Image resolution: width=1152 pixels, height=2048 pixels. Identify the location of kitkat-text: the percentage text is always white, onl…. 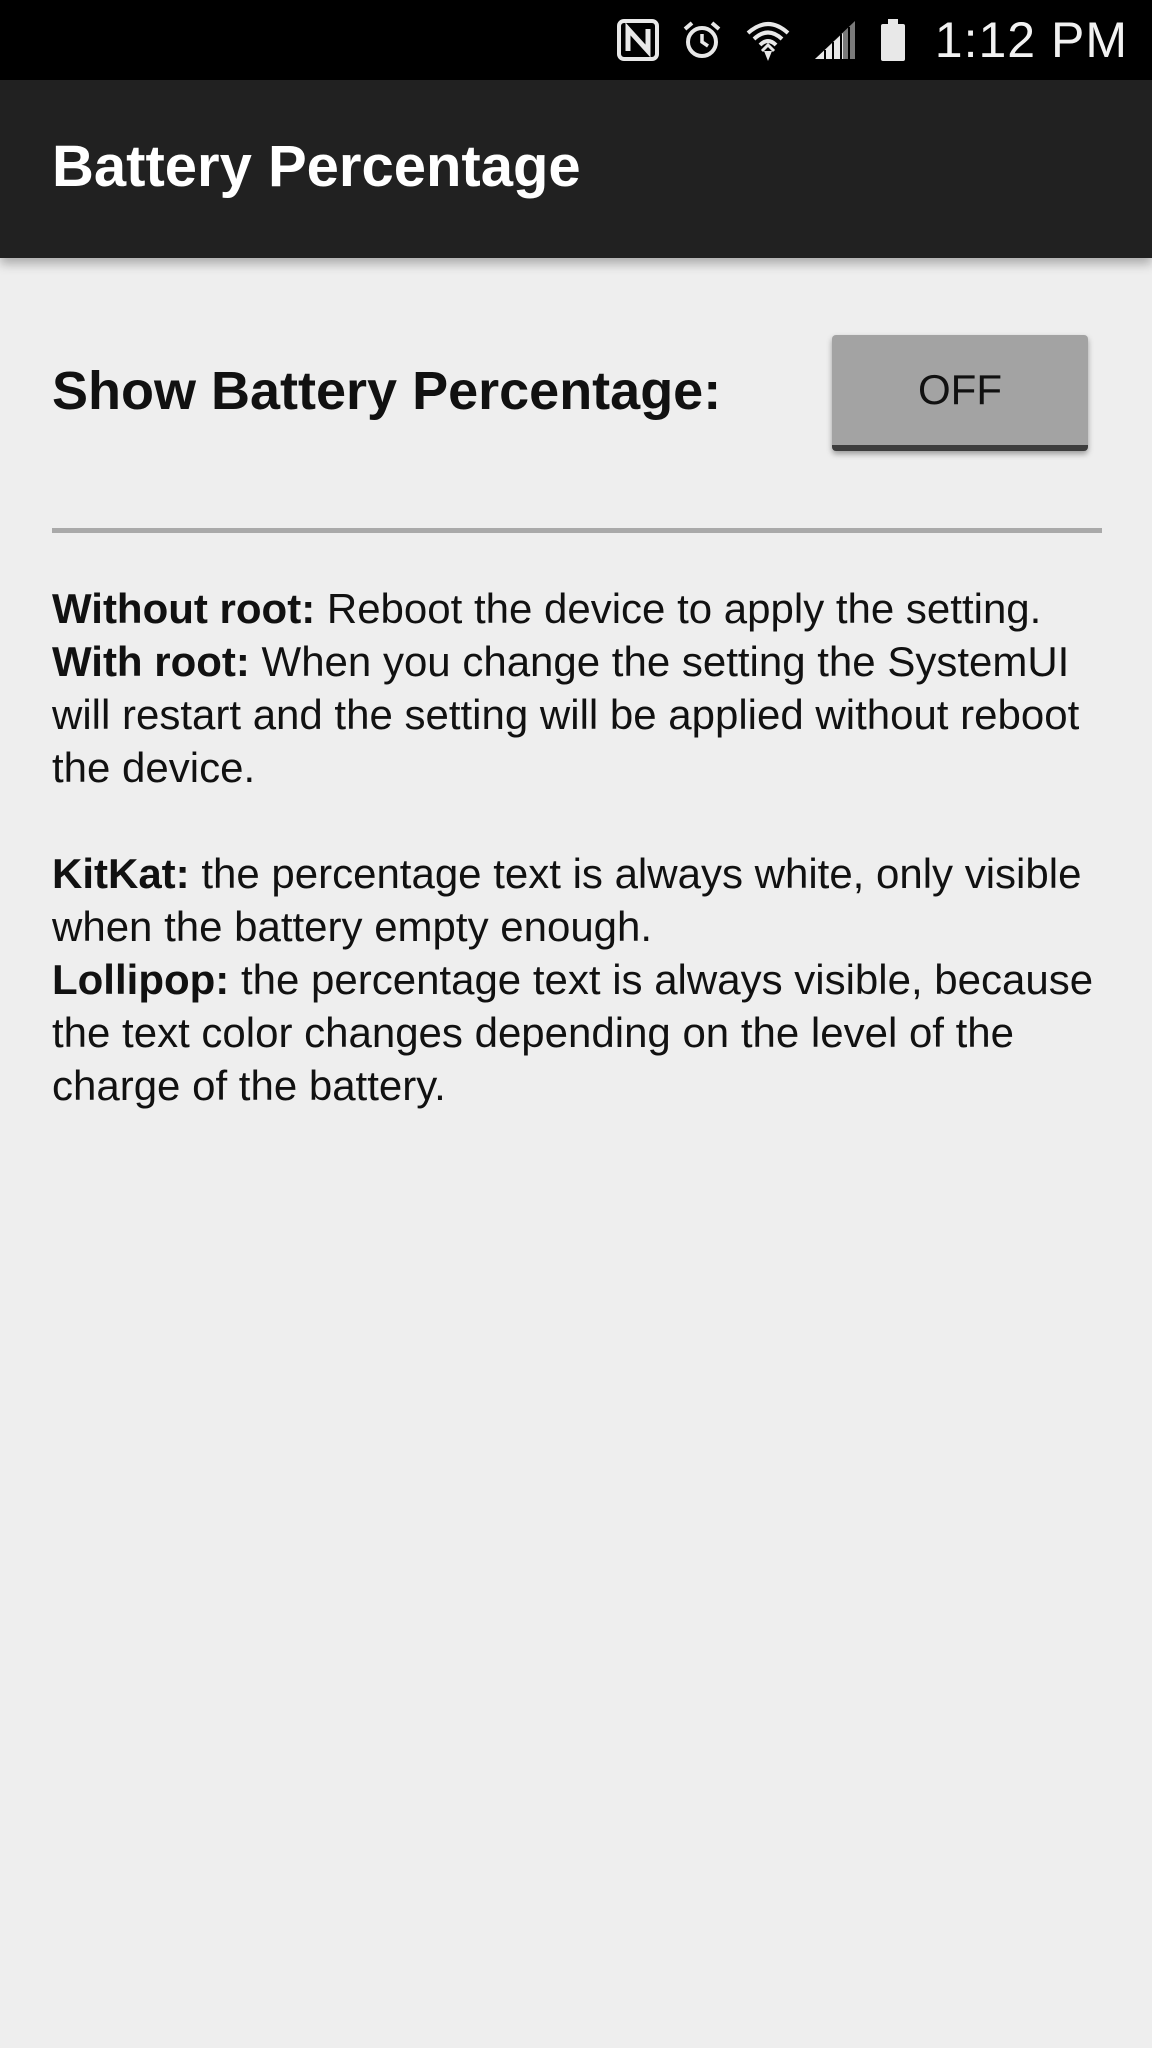
(567, 900).